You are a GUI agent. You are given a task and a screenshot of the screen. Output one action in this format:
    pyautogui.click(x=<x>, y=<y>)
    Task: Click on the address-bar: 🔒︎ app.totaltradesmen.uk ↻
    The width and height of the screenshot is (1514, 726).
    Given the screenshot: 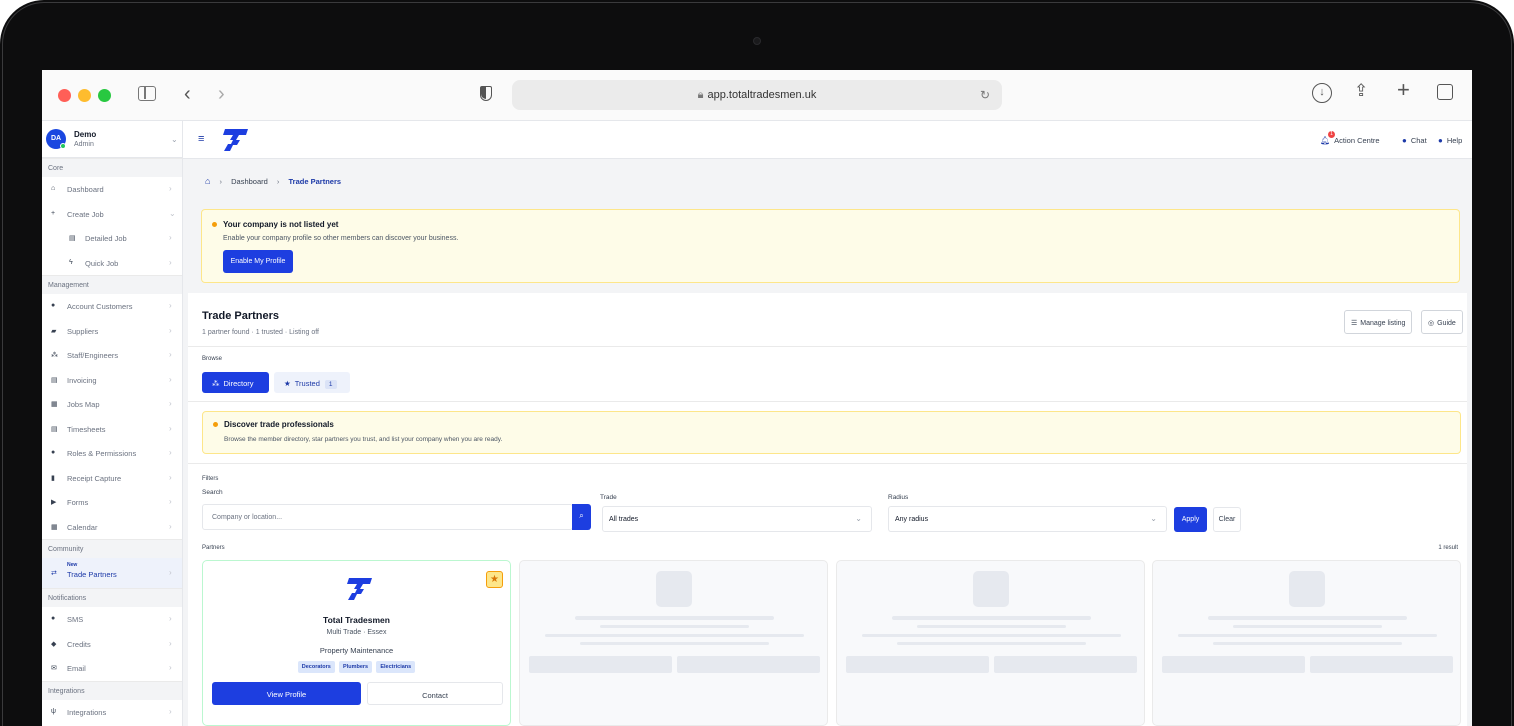 What is the action you would take?
    pyautogui.click(x=757, y=95)
    